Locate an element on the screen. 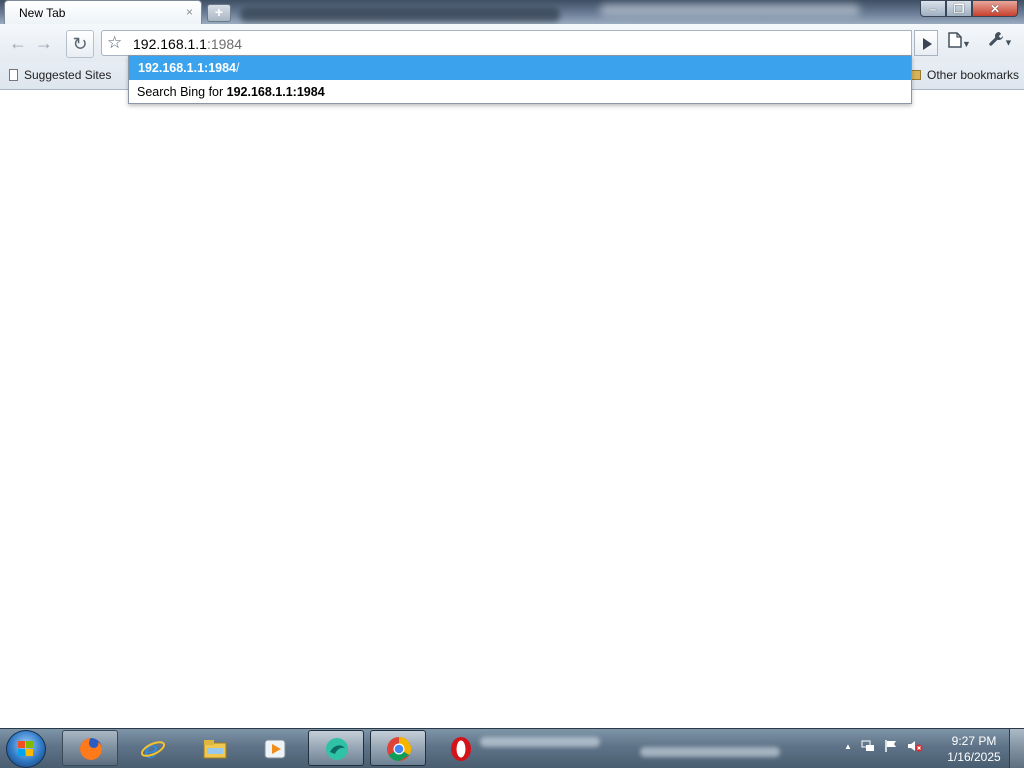  other-bookmarks-folder: Other bookmarks is located at coordinates (964, 75).